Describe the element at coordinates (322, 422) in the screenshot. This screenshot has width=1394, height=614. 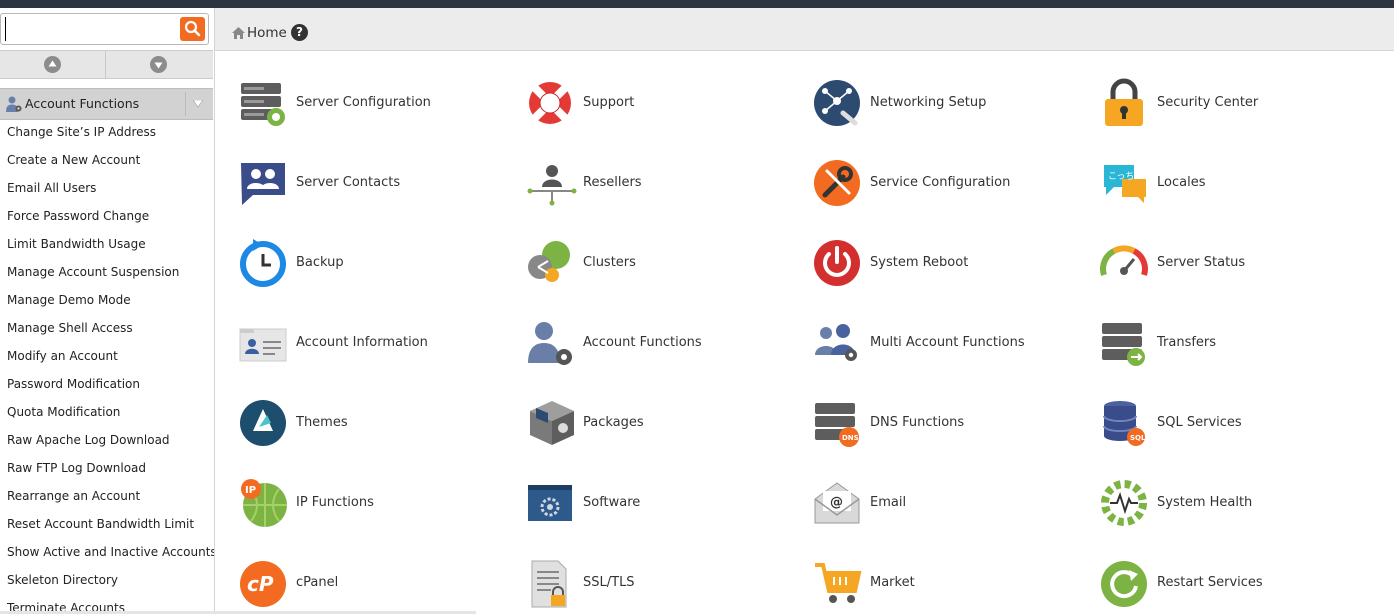
I see `tile-label: Themes` at that location.